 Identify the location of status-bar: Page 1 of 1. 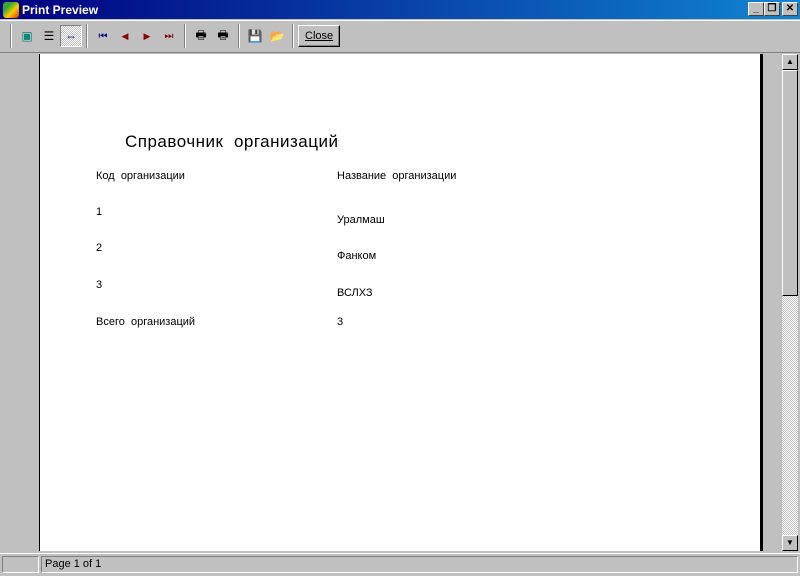
(400, 563).